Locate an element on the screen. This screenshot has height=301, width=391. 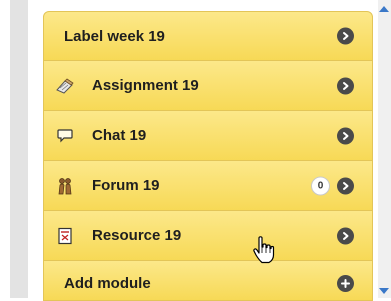
scroll-up-arrow-icon is located at coordinates (384, 9).